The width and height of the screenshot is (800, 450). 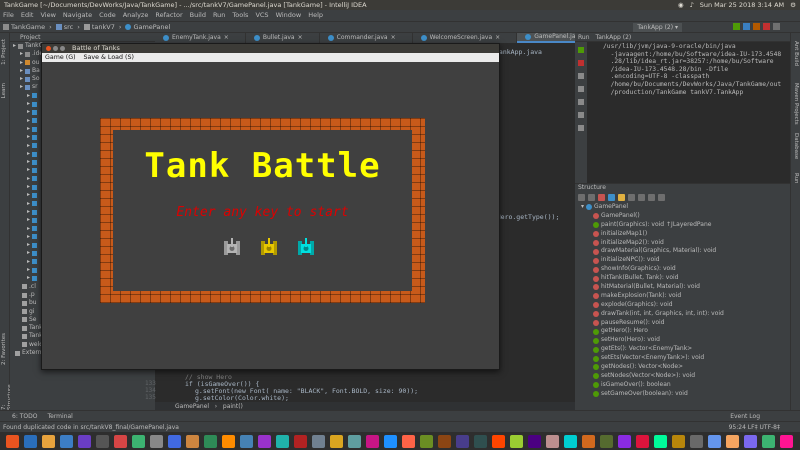 I want to click on menu-file: File, so click(x=8, y=15).